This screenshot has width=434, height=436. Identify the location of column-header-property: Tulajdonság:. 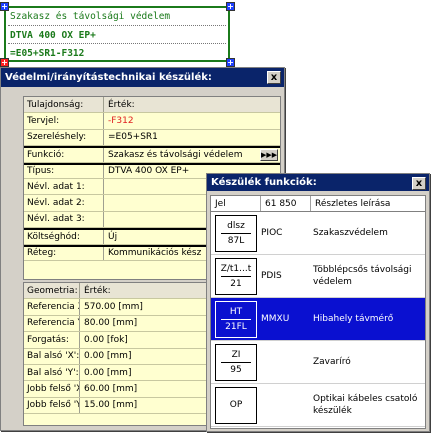
(64, 105).